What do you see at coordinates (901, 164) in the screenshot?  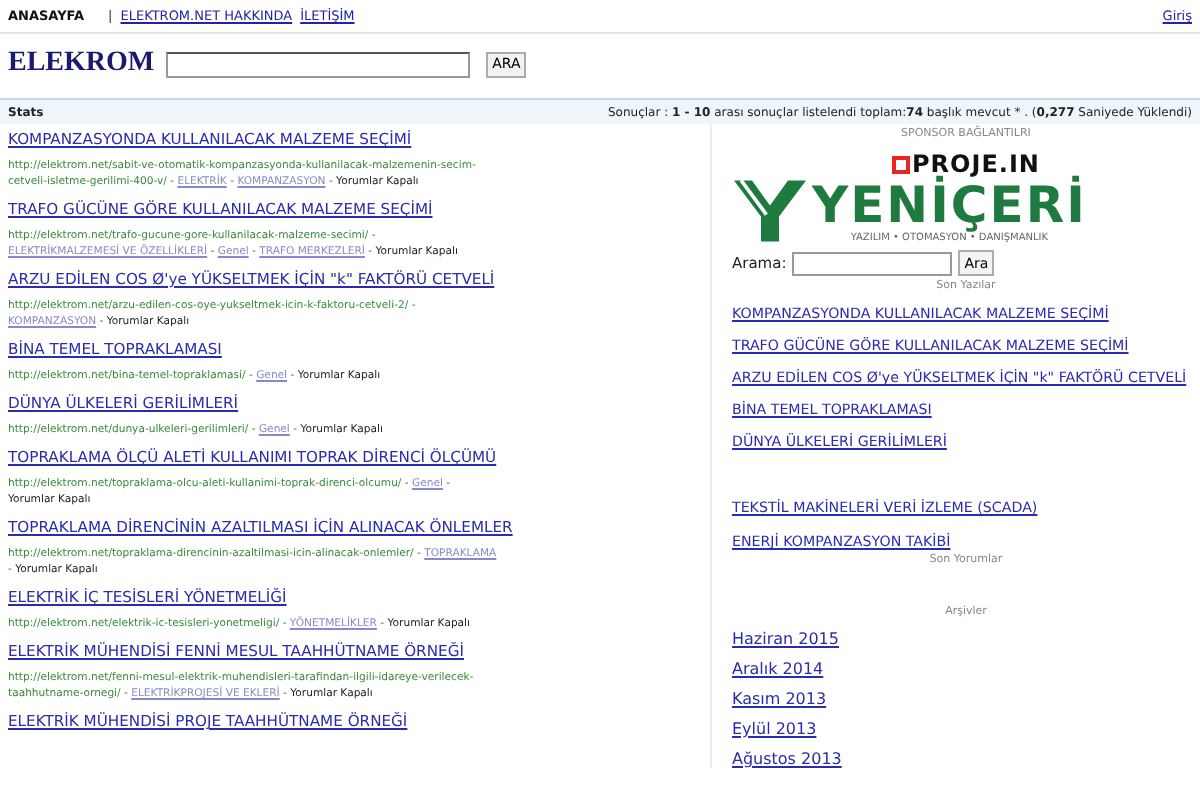 I see `square-icon` at bounding box center [901, 164].